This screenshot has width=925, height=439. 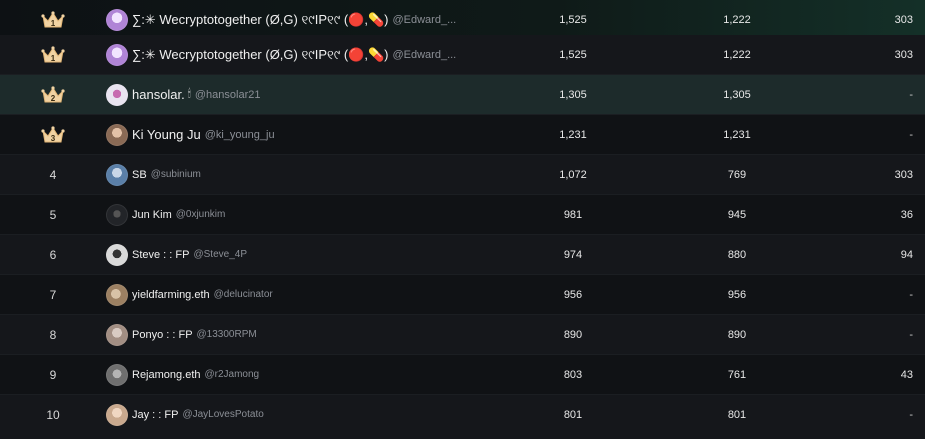 I want to click on crown-icon: 3, so click(x=53, y=135).